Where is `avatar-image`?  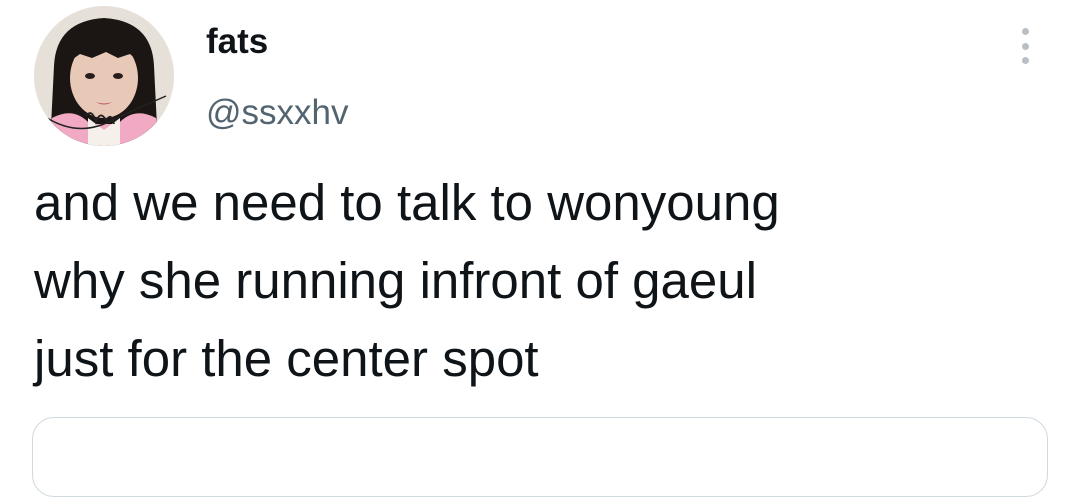 avatar-image is located at coordinates (104, 76).